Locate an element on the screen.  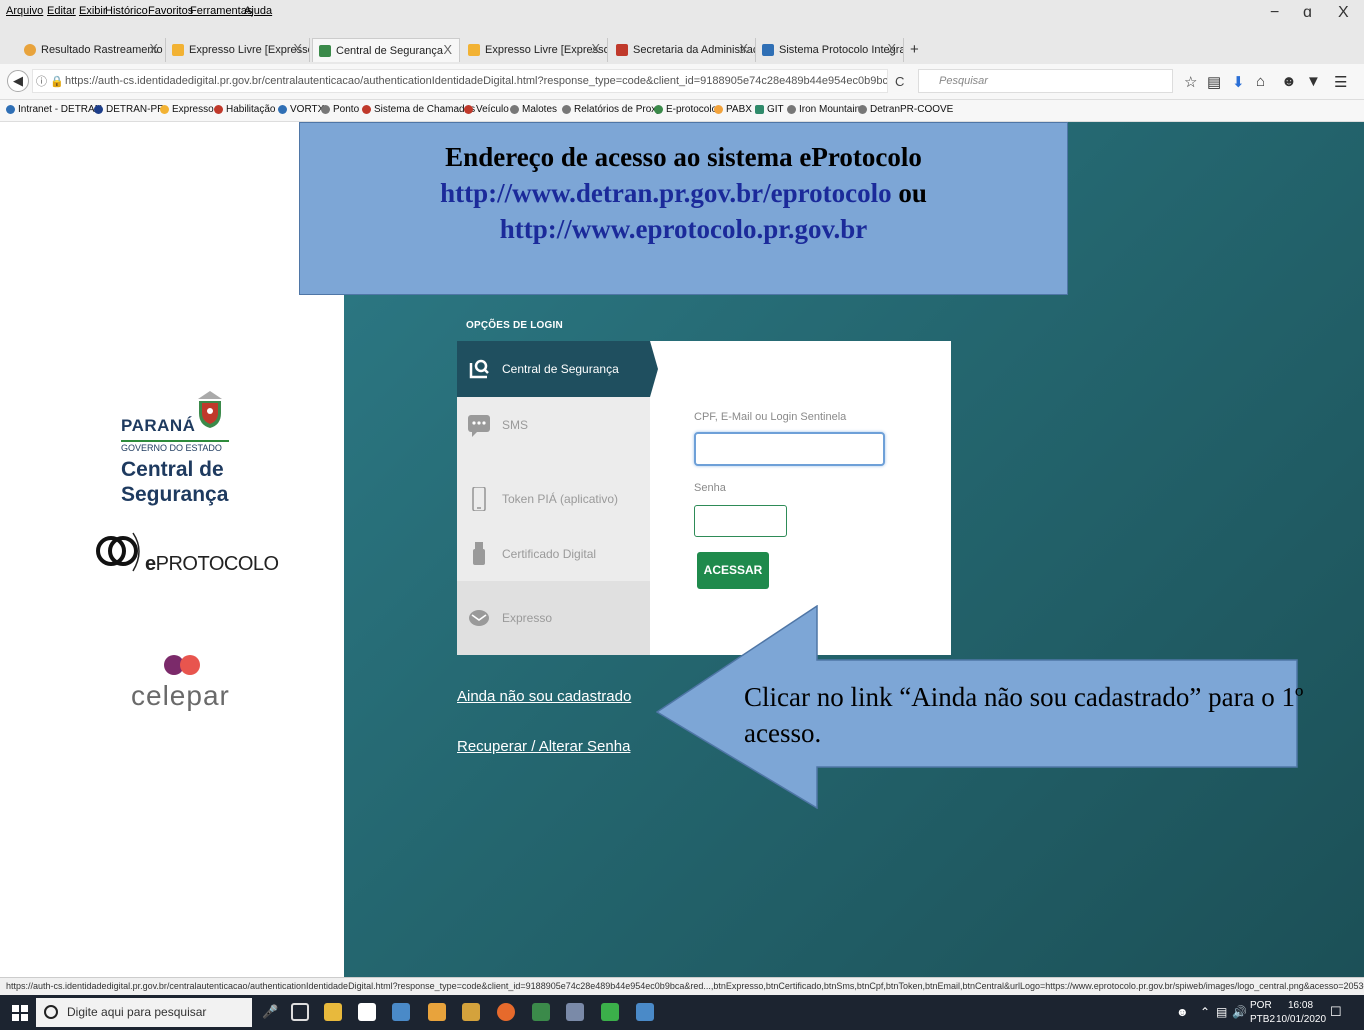
minimize-button: − is located at coordinates (1274, 13).